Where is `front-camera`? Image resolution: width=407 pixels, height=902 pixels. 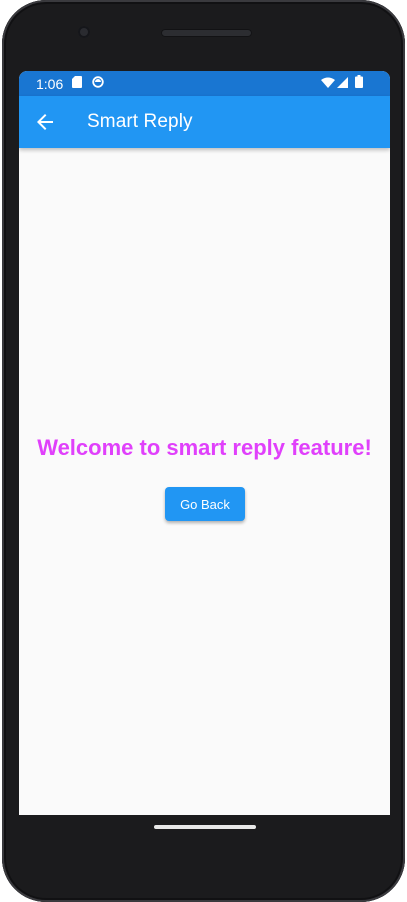
front-camera is located at coordinates (84, 32).